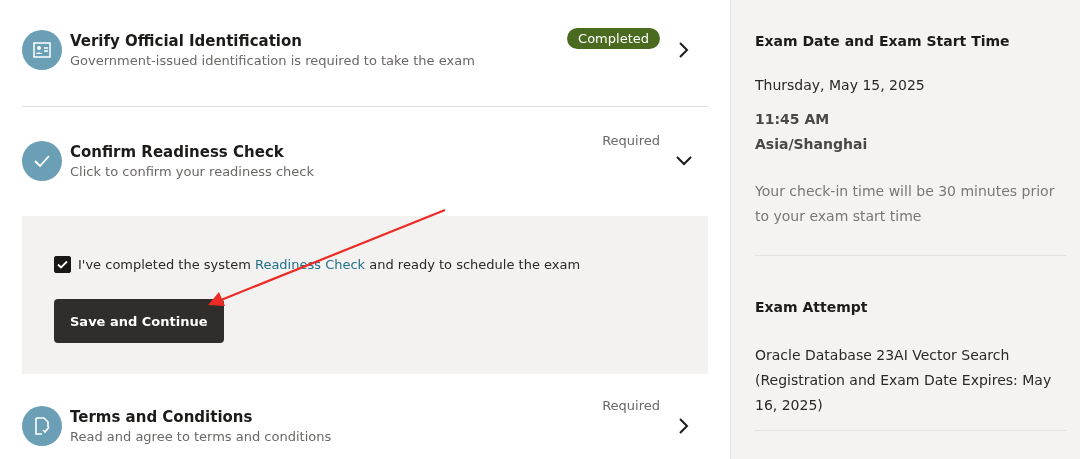 The width and height of the screenshot is (1080, 459). What do you see at coordinates (162, 417) in the screenshot?
I see `step-title: Terms and Conditions` at bounding box center [162, 417].